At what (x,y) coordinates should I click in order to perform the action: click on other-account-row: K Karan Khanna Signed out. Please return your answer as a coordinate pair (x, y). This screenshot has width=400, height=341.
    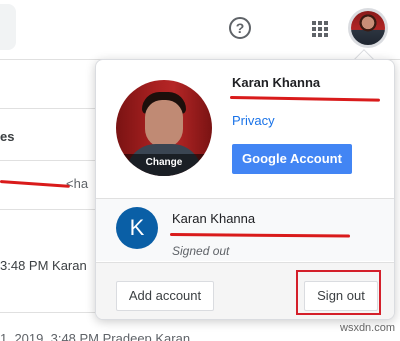
    Looking at the image, I should click on (245, 230).